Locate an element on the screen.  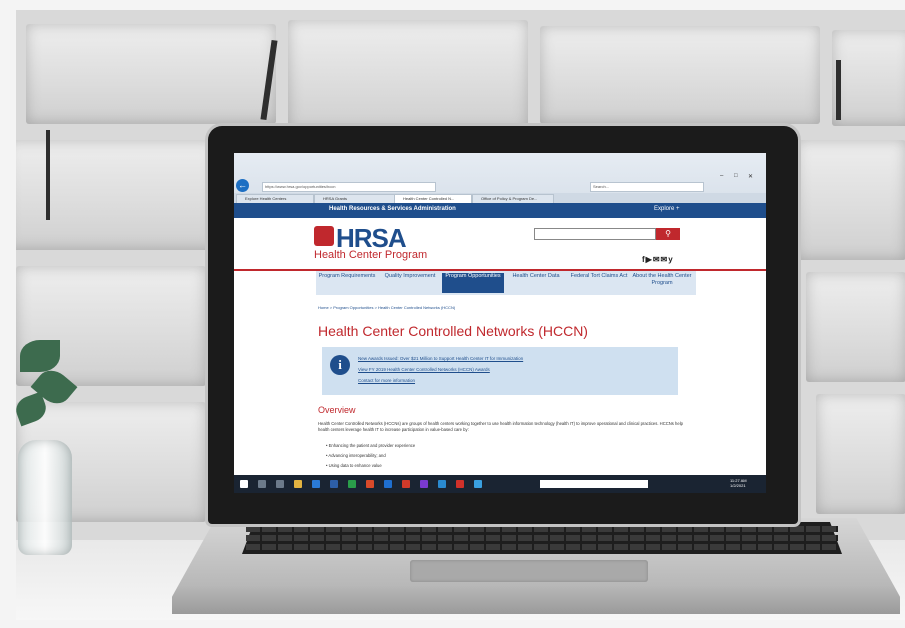
list-item: • Advancing interoperability; and is located at coordinates (356, 455).